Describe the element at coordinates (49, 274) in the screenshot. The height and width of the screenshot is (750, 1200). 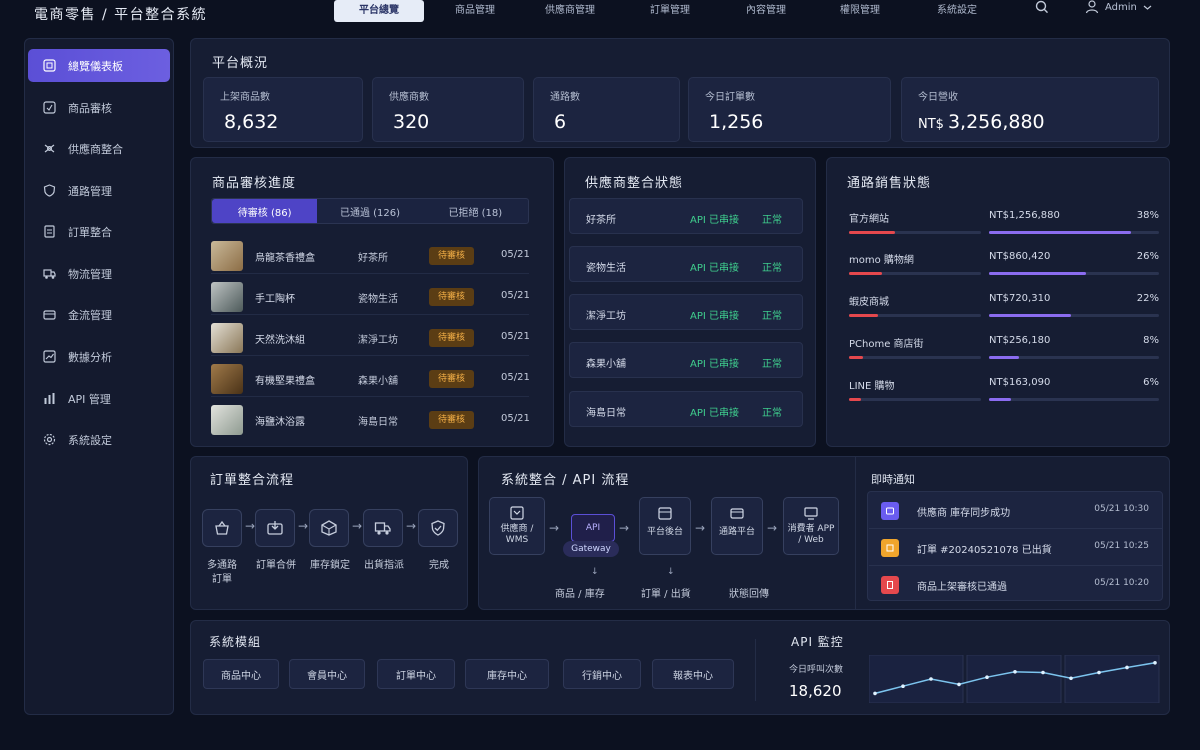
I see `truck-icon` at that location.